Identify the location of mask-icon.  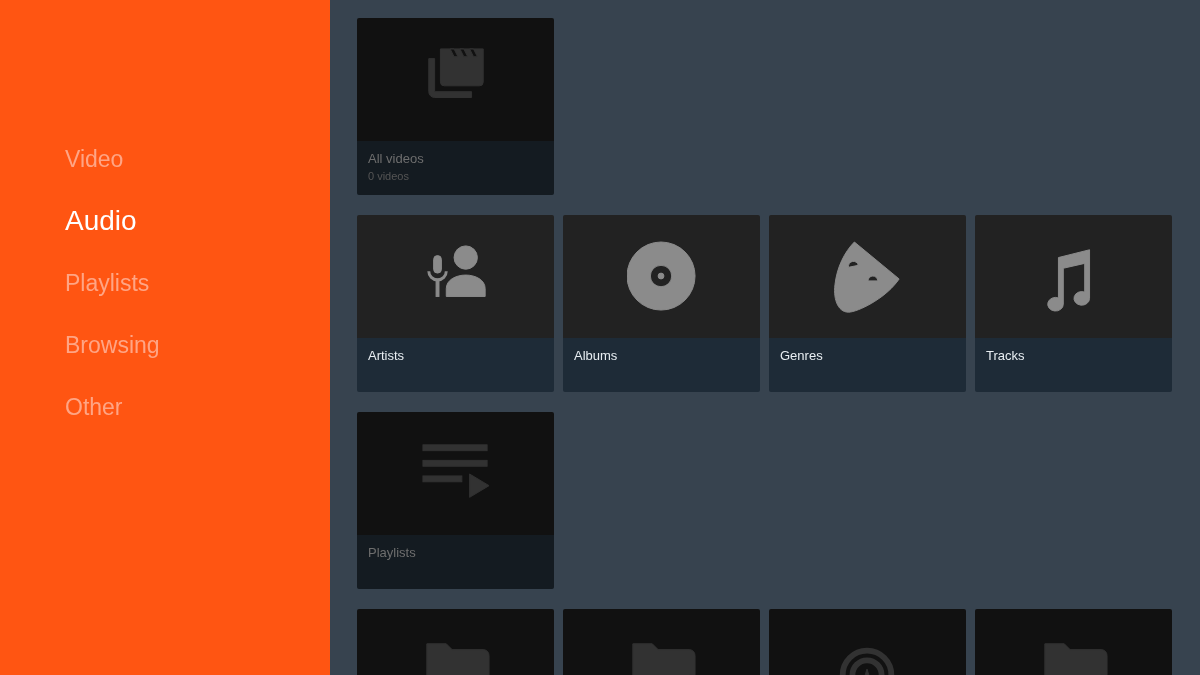
(867, 276).